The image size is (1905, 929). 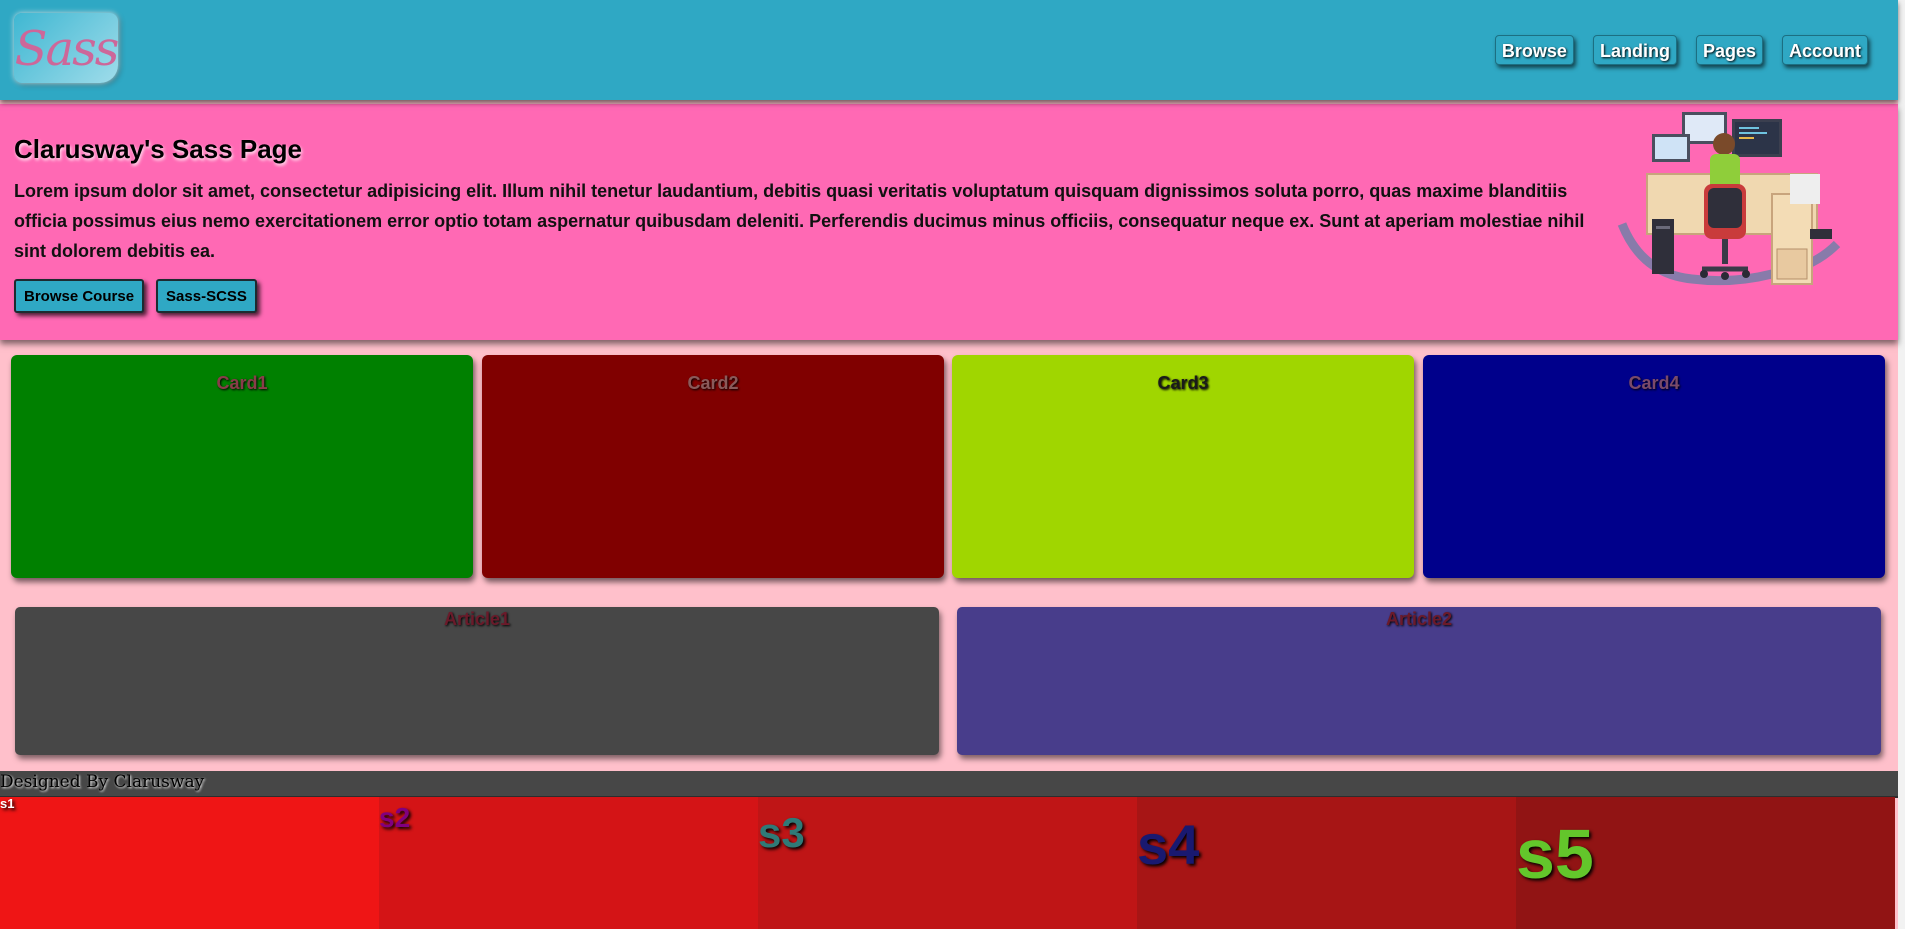 I want to click on browse-course-button: Browse Course, so click(x=79, y=296).